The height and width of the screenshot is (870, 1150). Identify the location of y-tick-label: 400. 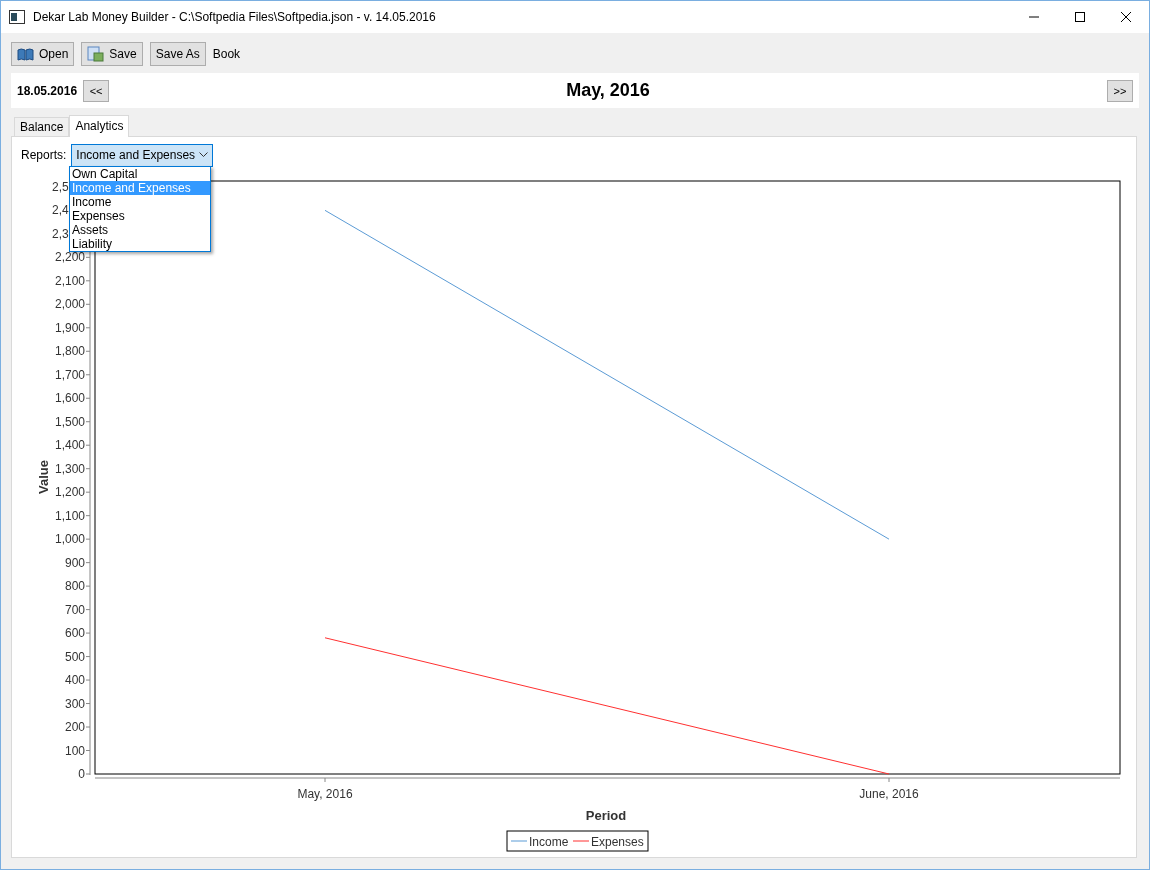
(74, 680).